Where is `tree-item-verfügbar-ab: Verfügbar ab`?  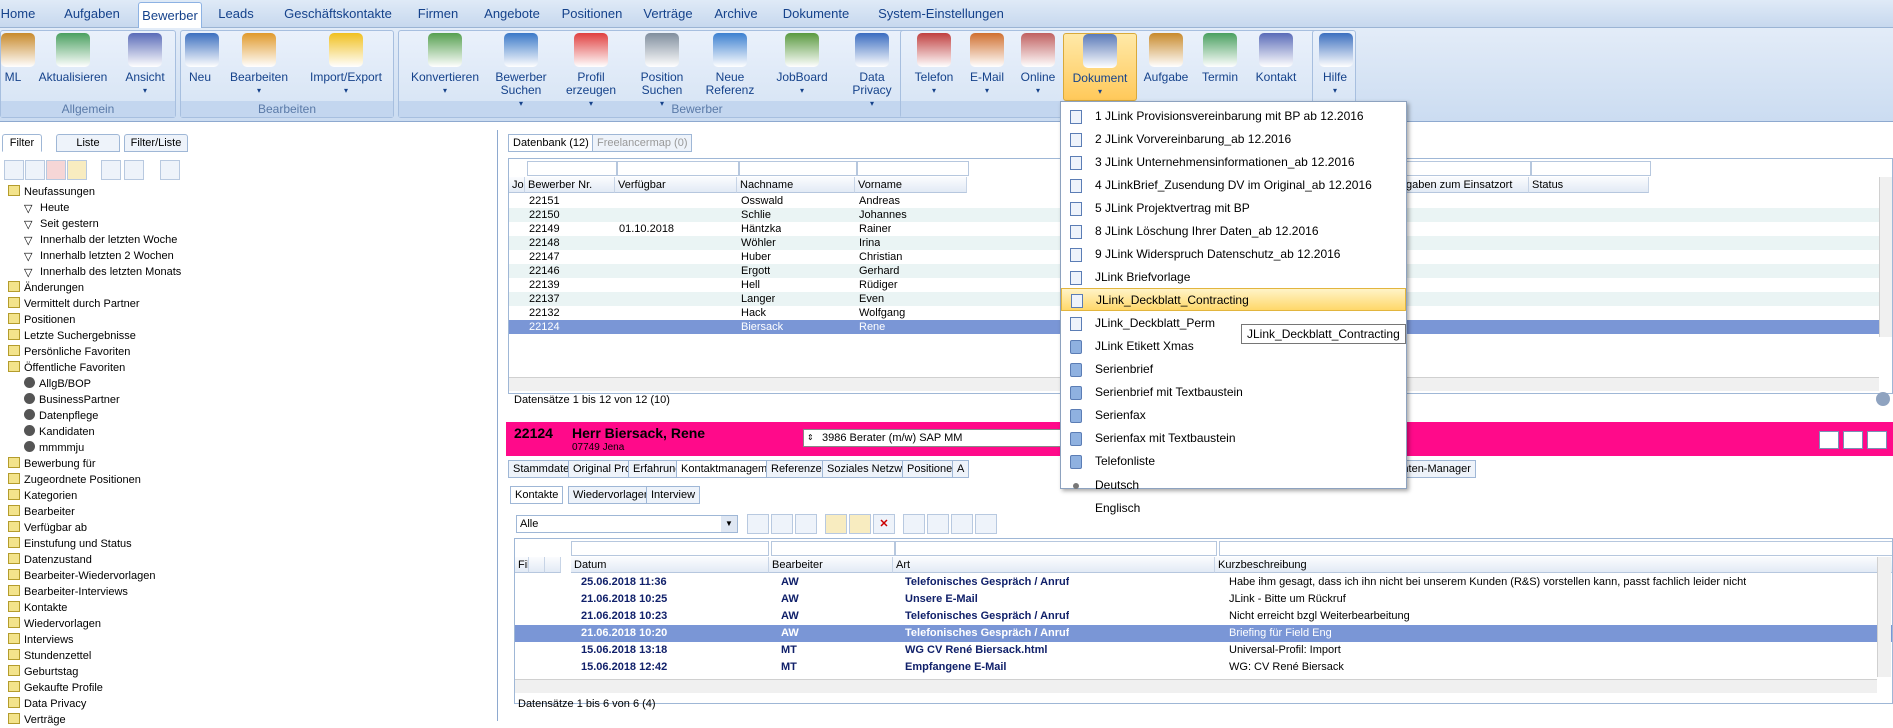
tree-item-verfügbar-ab: Verfügbar ab is located at coordinates (47, 528).